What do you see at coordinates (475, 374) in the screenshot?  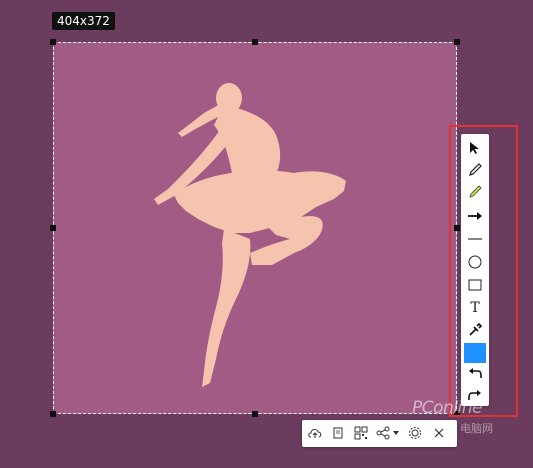 I see `undo-icon` at bounding box center [475, 374].